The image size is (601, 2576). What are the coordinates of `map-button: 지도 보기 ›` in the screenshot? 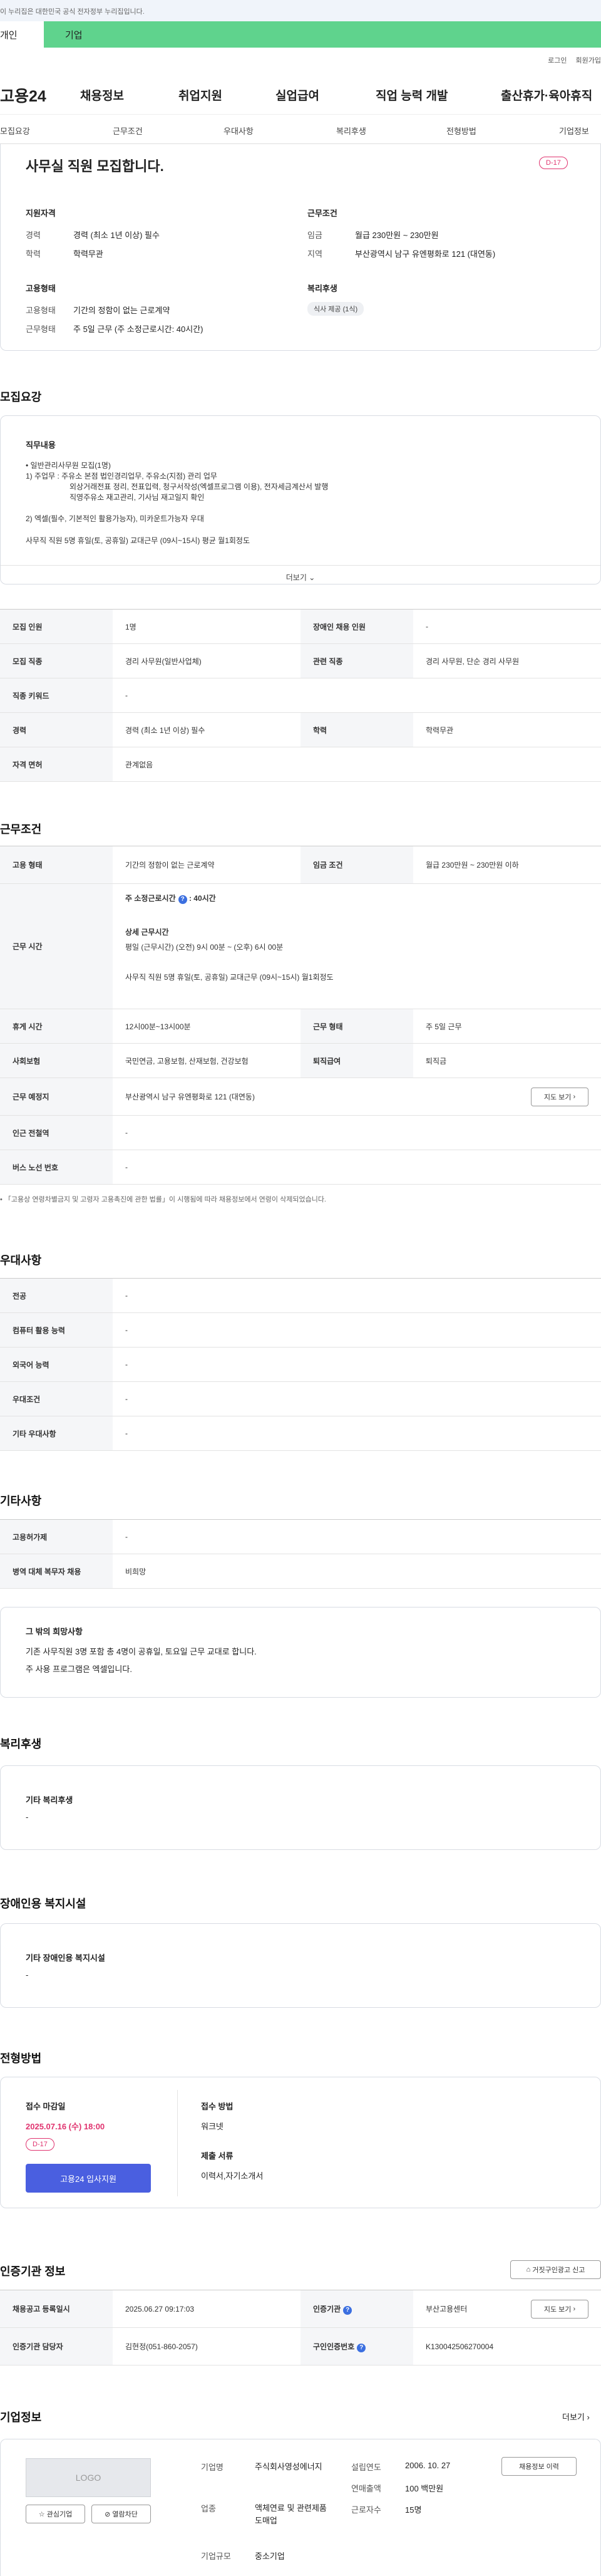 It's located at (559, 1097).